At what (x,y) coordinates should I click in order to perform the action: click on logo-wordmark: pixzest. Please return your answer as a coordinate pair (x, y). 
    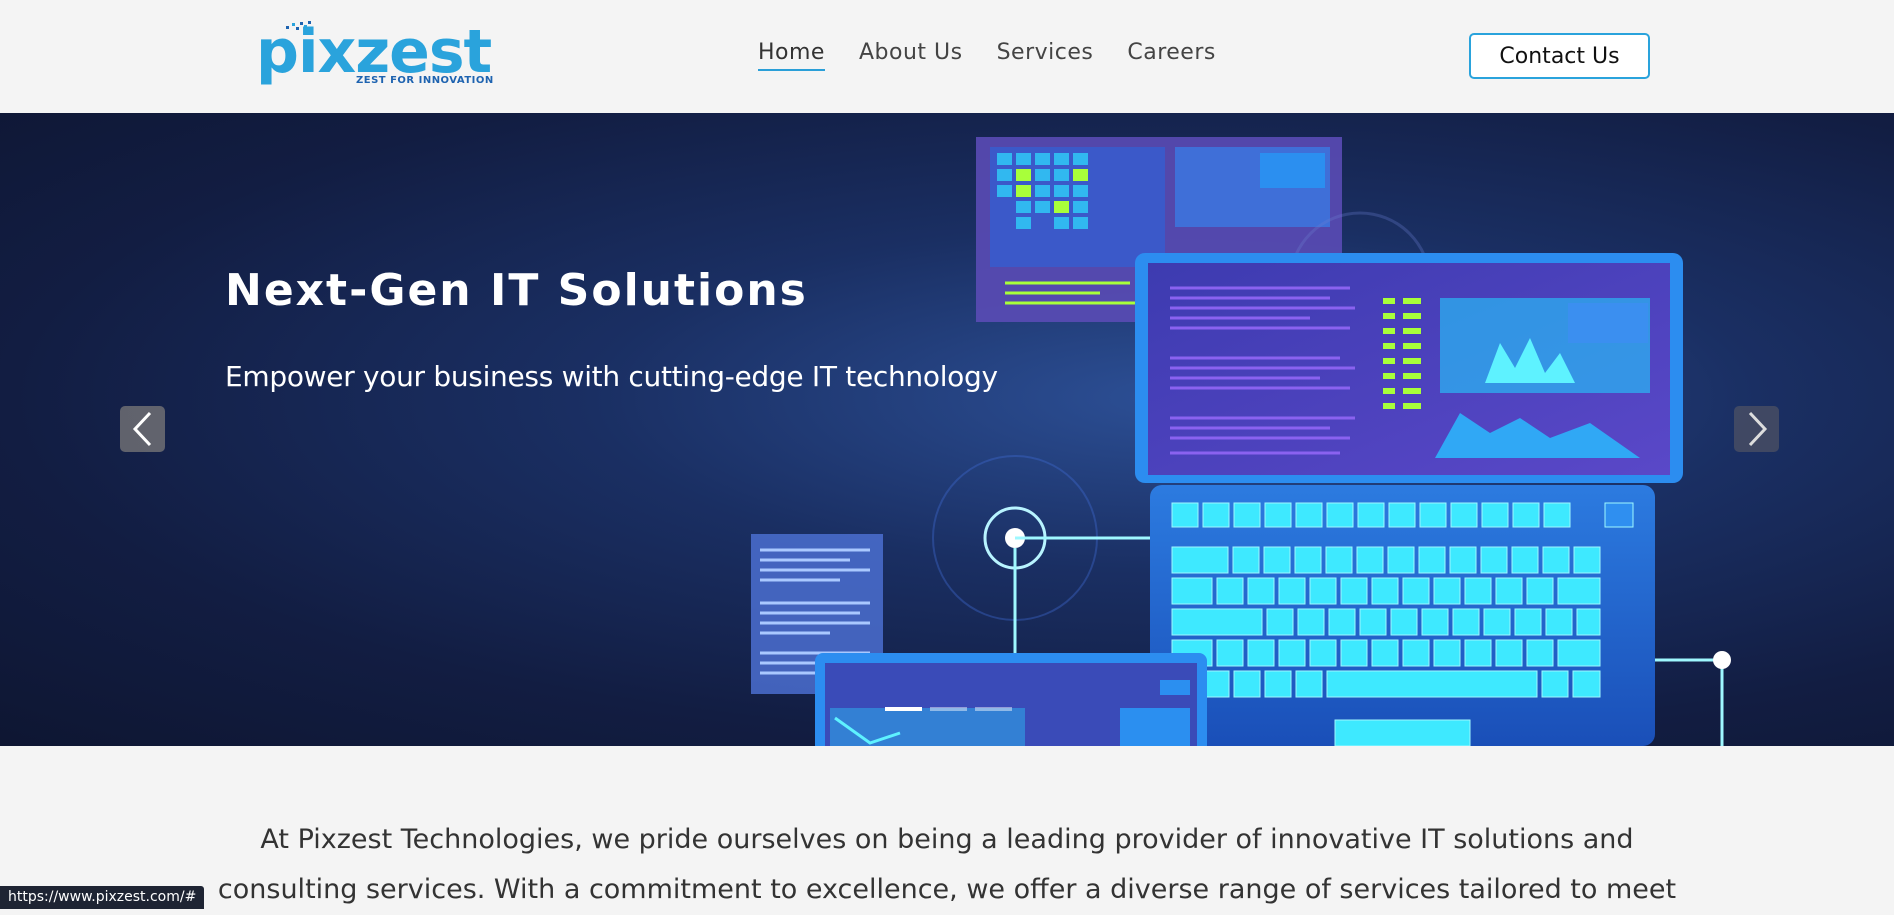
    Looking at the image, I should click on (374, 52).